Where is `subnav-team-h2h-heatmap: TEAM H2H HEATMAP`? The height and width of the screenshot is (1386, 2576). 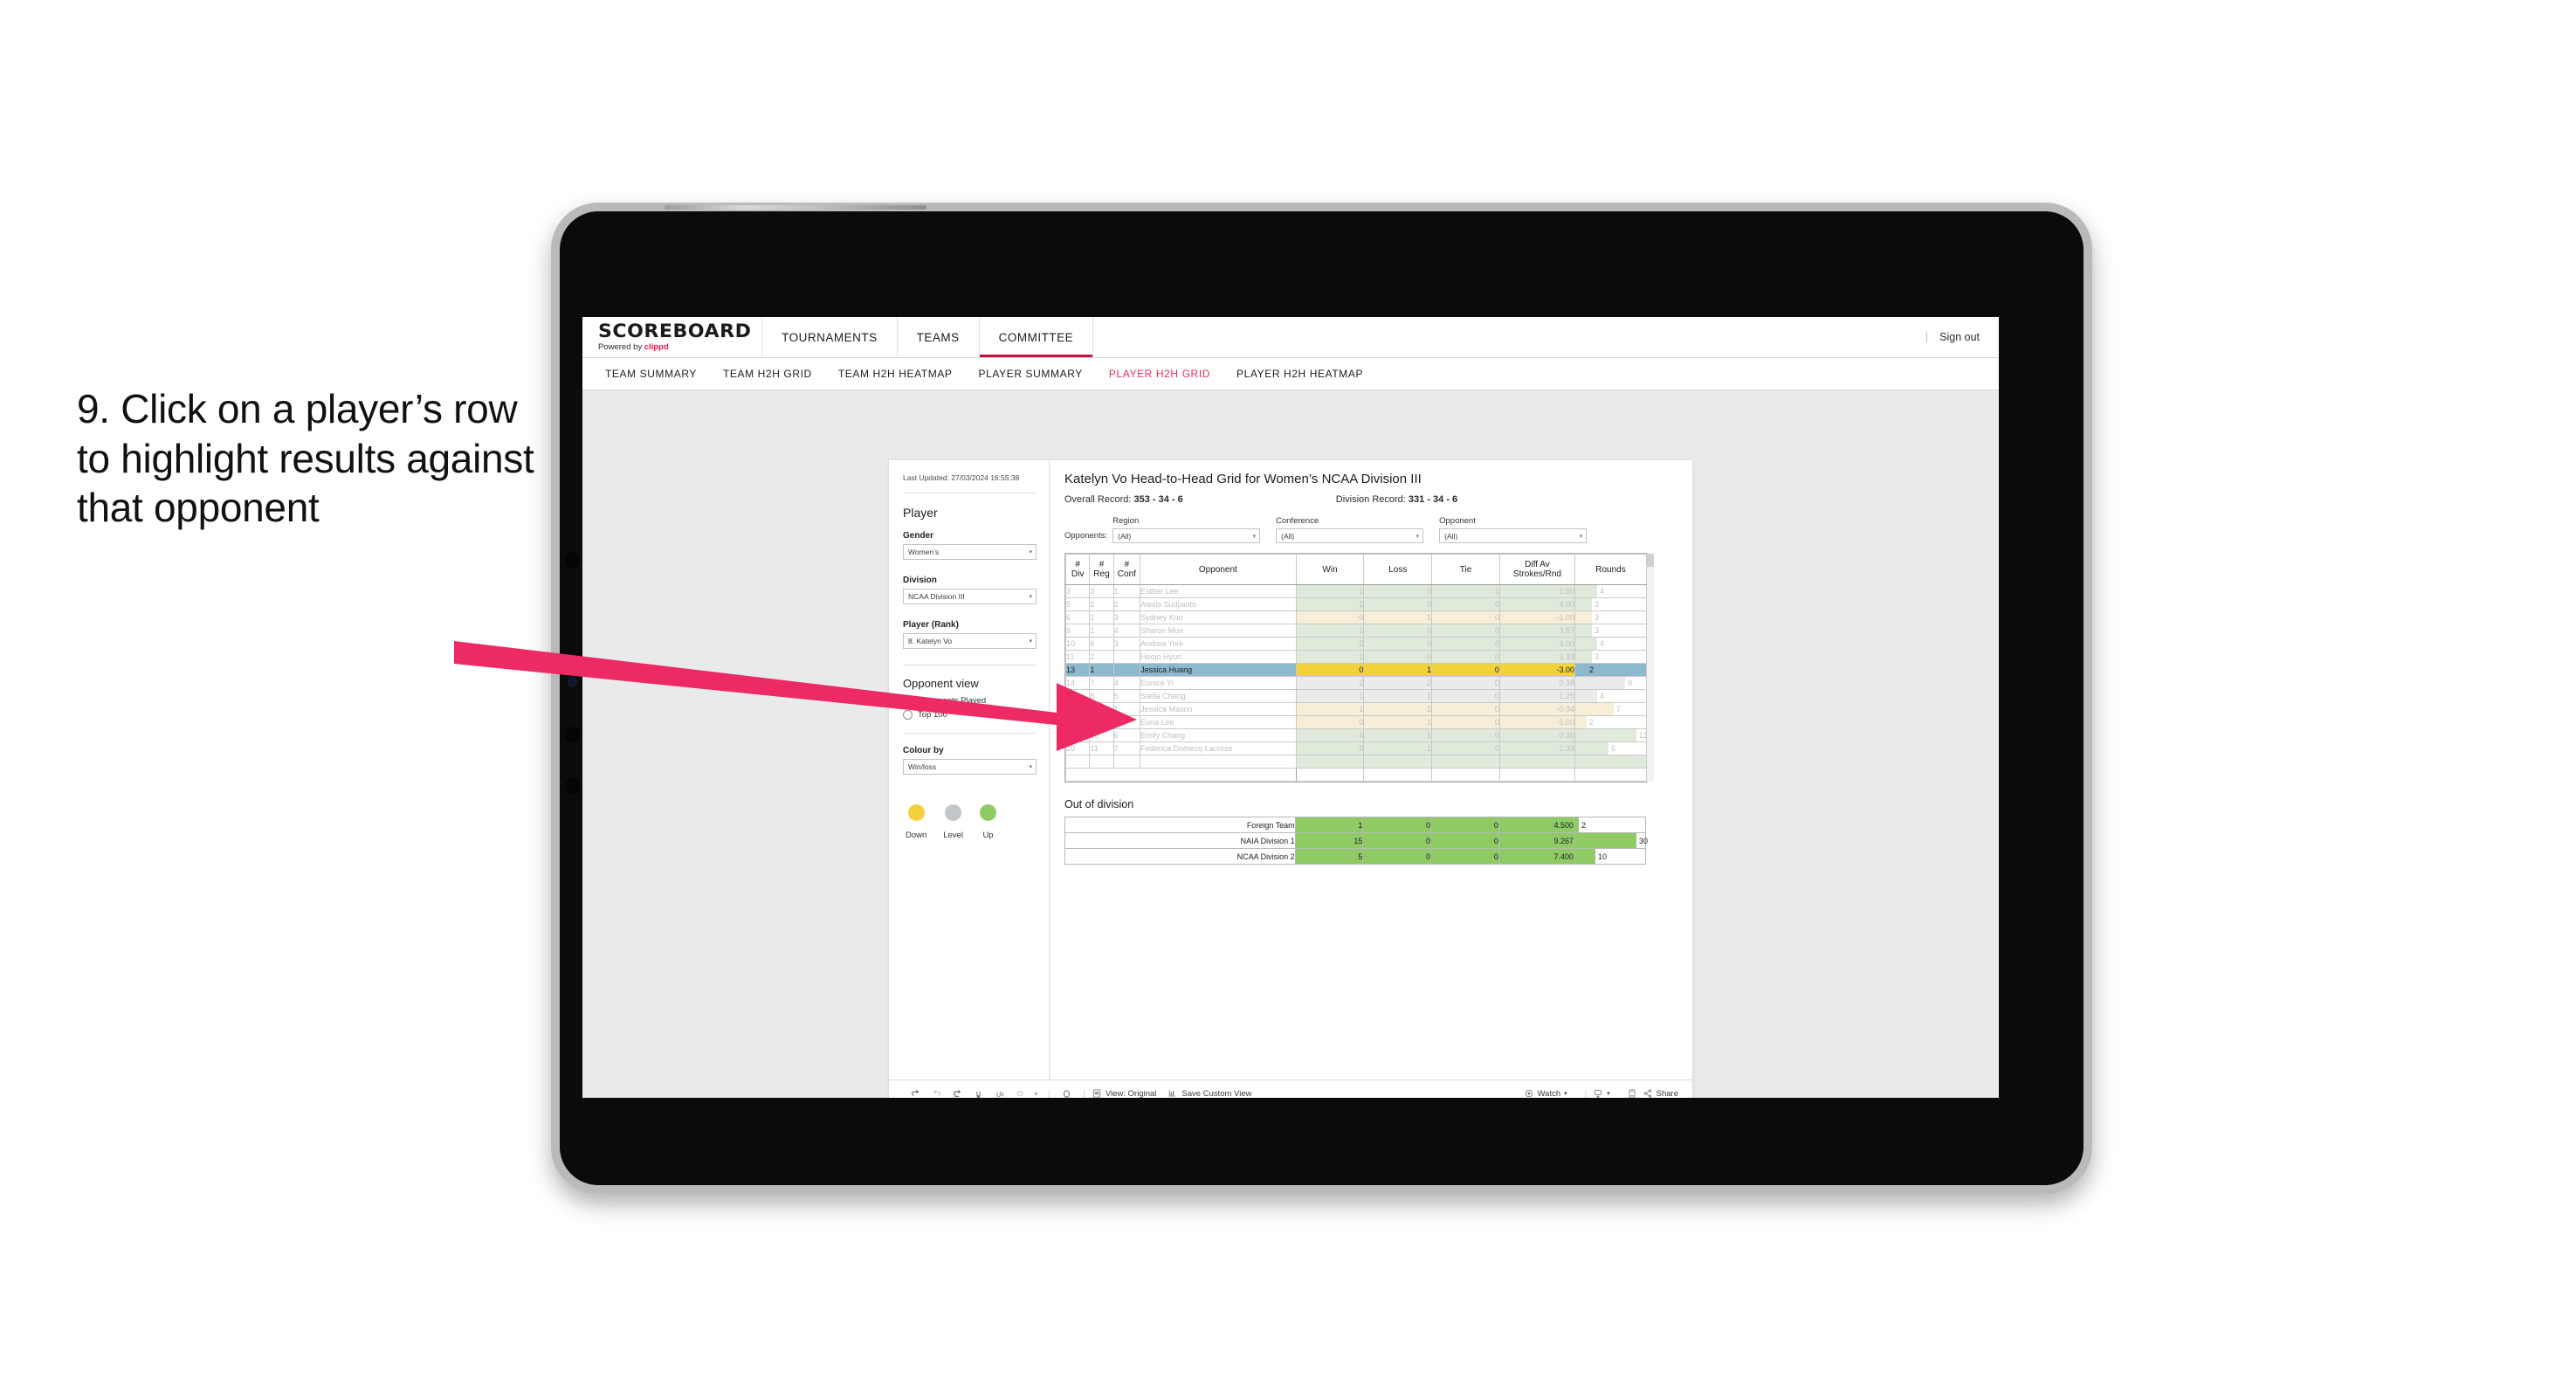 subnav-team-h2h-heatmap: TEAM H2H HEATMAP is located at coordinates (895, 374).